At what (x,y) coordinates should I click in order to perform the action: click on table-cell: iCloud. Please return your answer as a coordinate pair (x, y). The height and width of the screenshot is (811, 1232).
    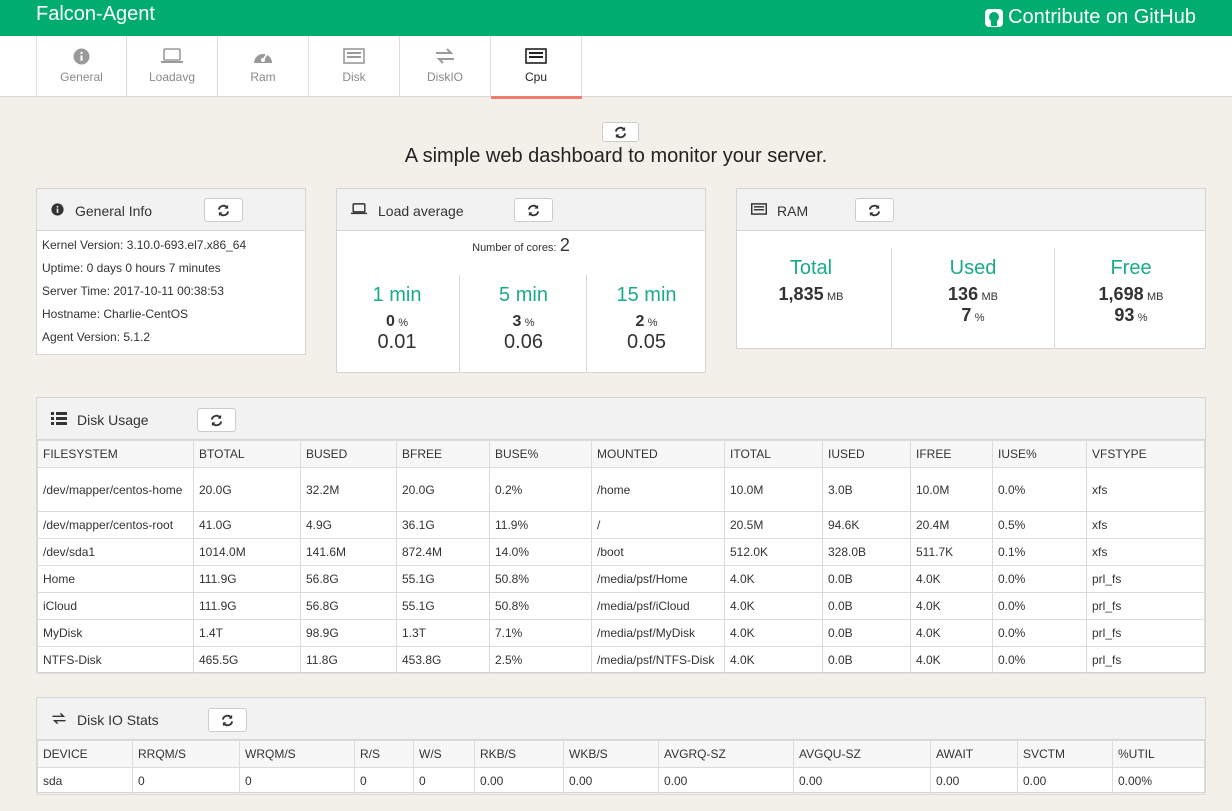
    Looking at the image, I should click on (115, 606).